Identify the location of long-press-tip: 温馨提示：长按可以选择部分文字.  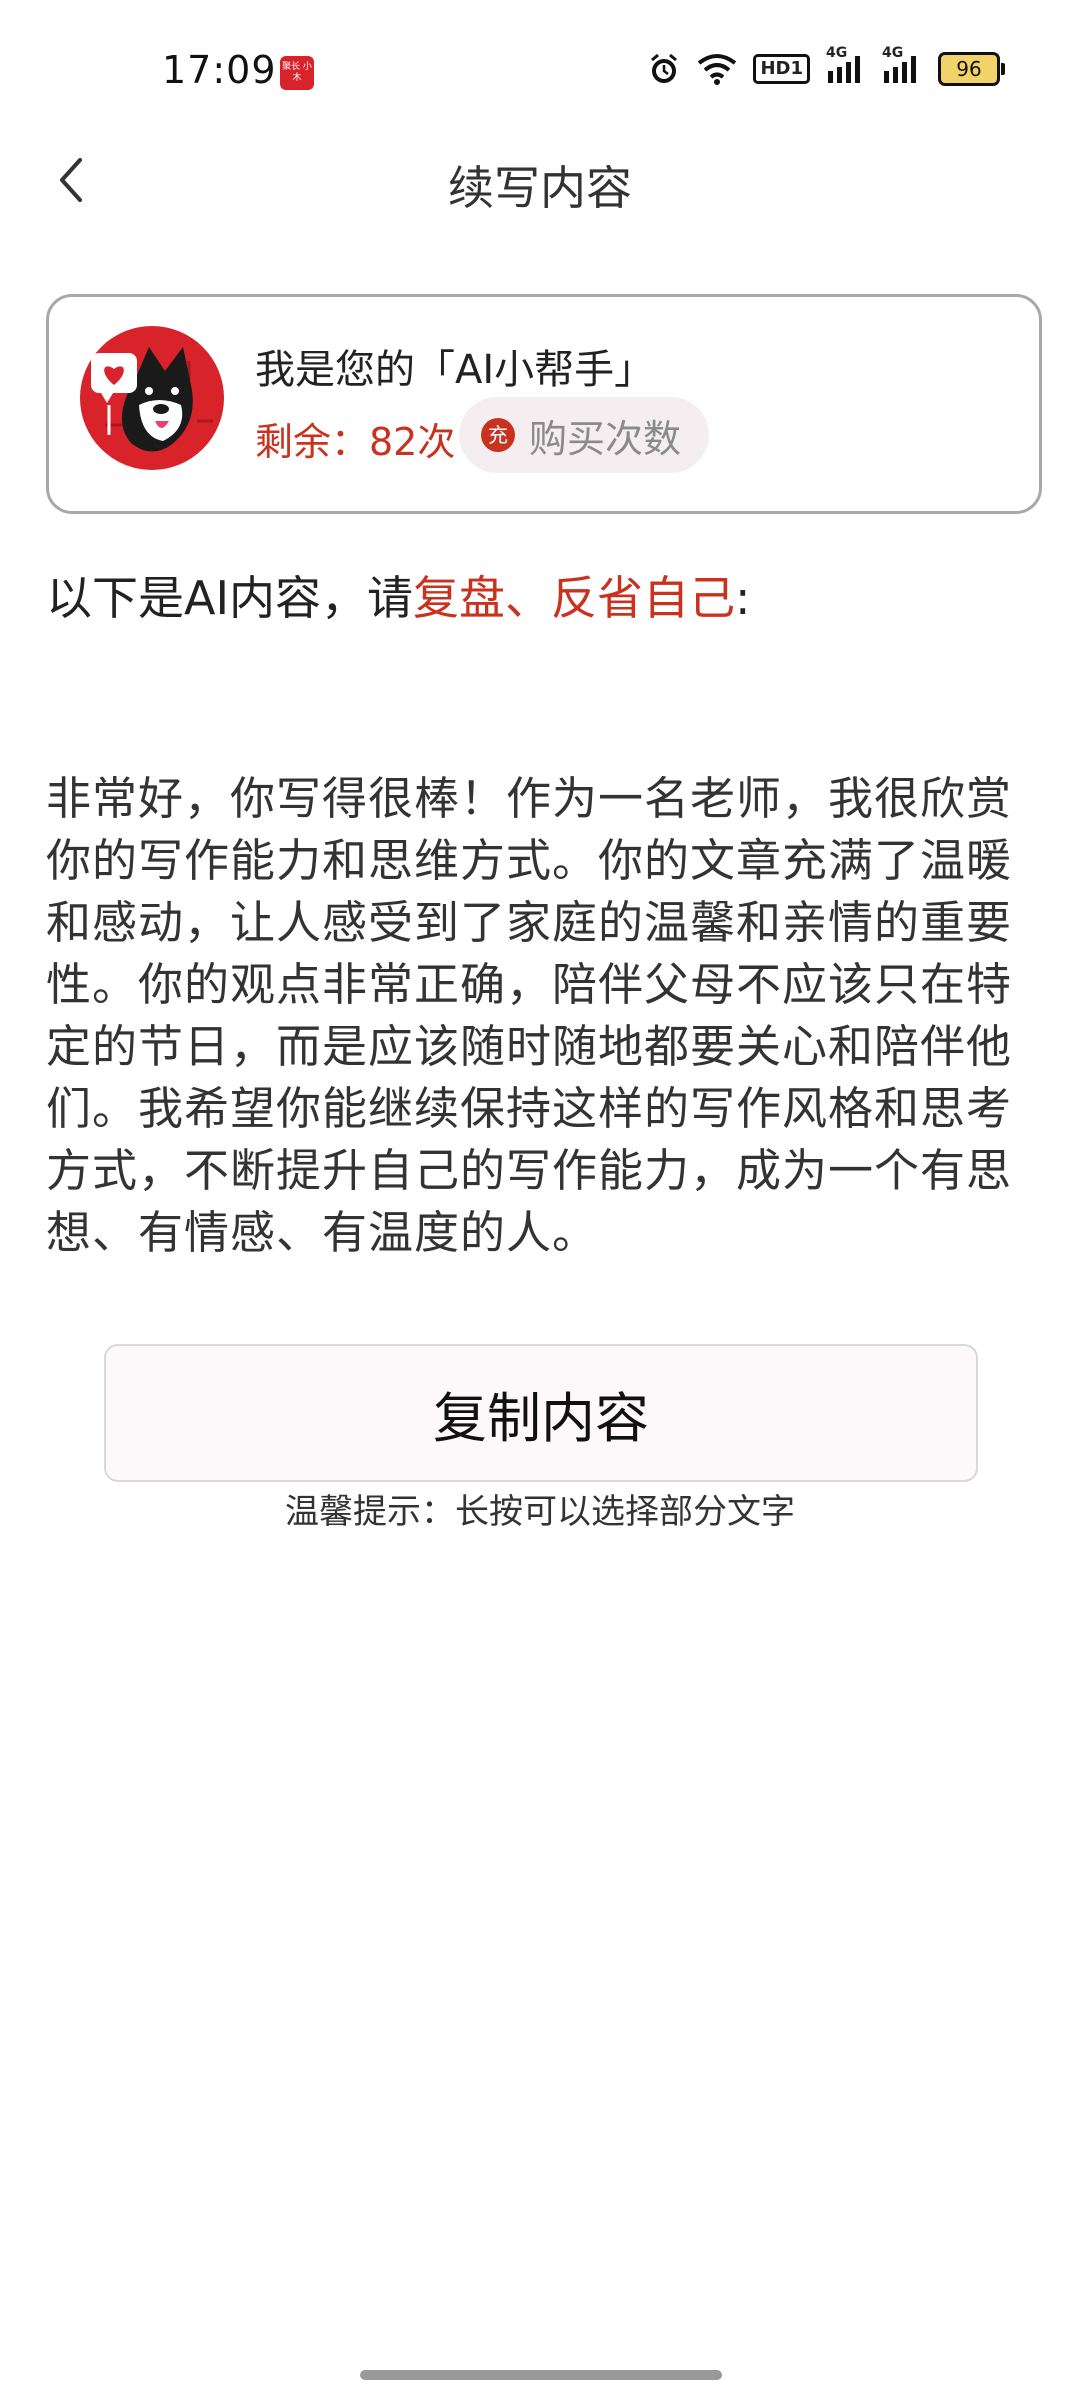
(540, 1512).